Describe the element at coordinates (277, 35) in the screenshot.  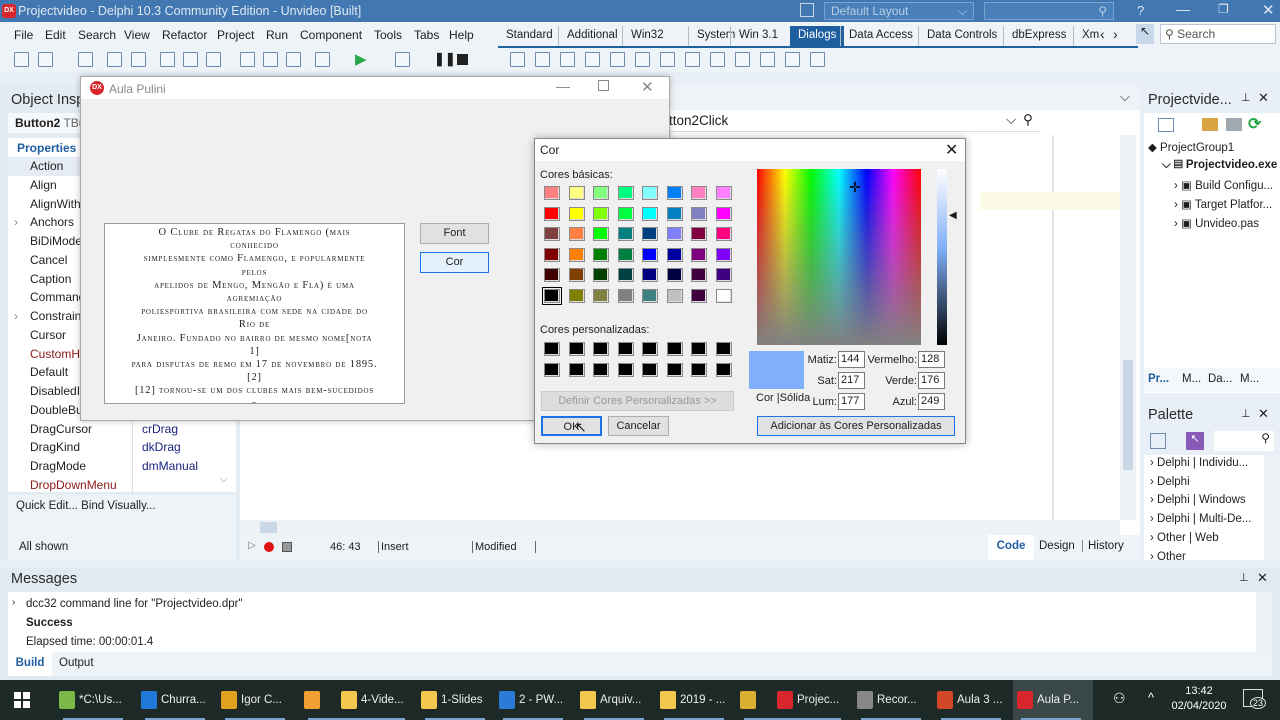
I see `menu-run: Run` at that location.